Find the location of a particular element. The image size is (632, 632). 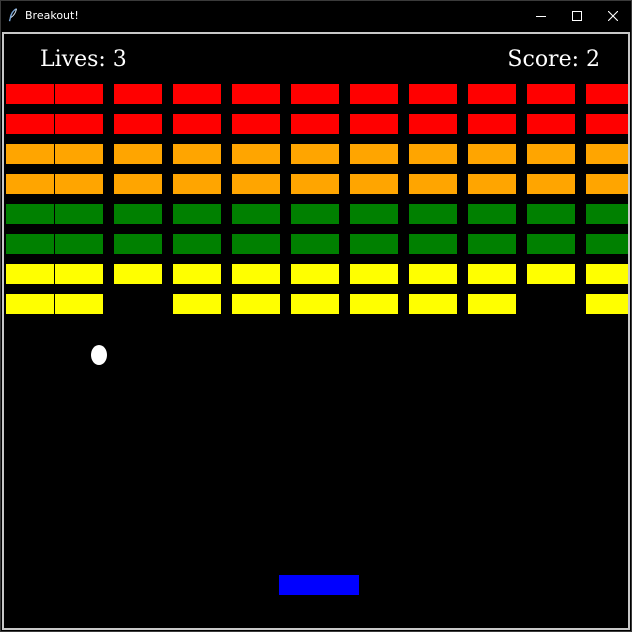

minimize-icon is located at coordinates (541, 16).